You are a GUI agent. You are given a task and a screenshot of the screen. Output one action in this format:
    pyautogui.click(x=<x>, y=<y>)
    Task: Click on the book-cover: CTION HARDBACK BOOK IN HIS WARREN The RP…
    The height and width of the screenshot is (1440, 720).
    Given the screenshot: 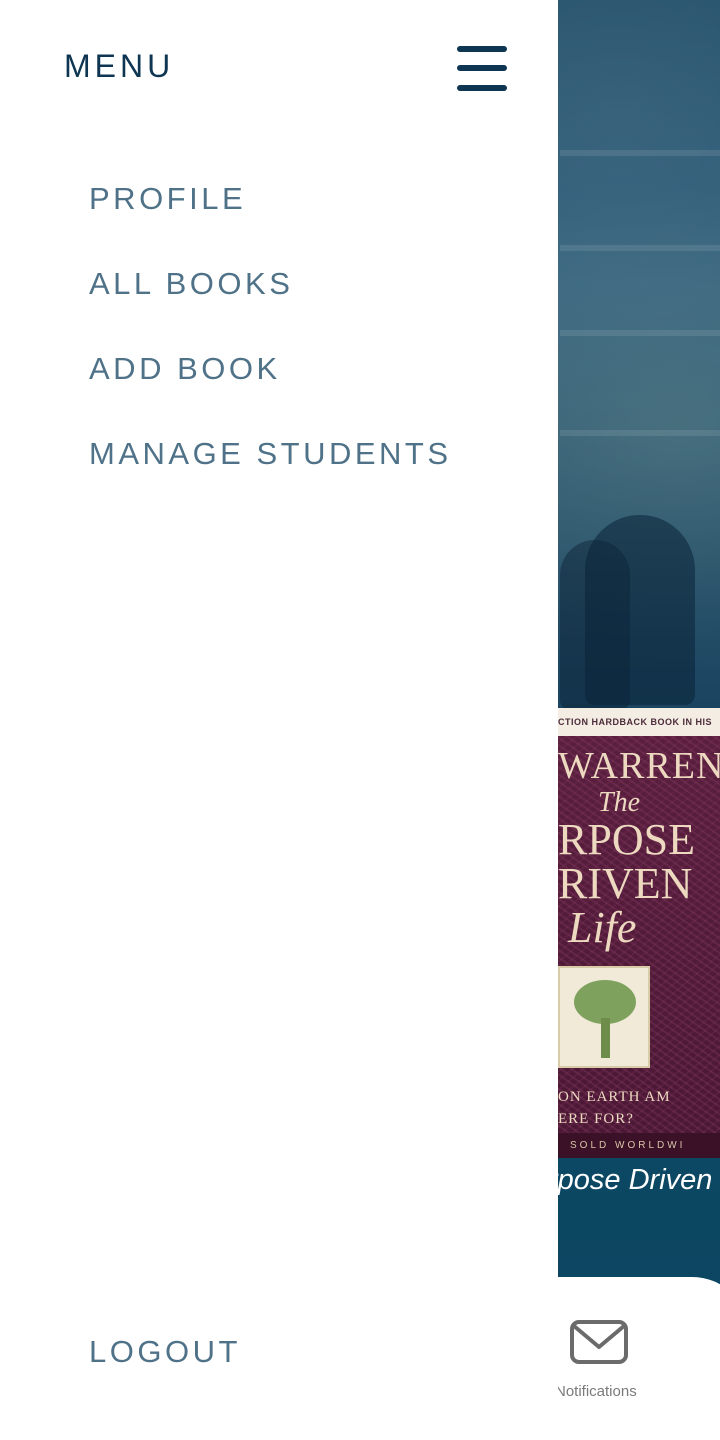 What is the action you would take?
    pyautogui.click(x=630, y=933)
    